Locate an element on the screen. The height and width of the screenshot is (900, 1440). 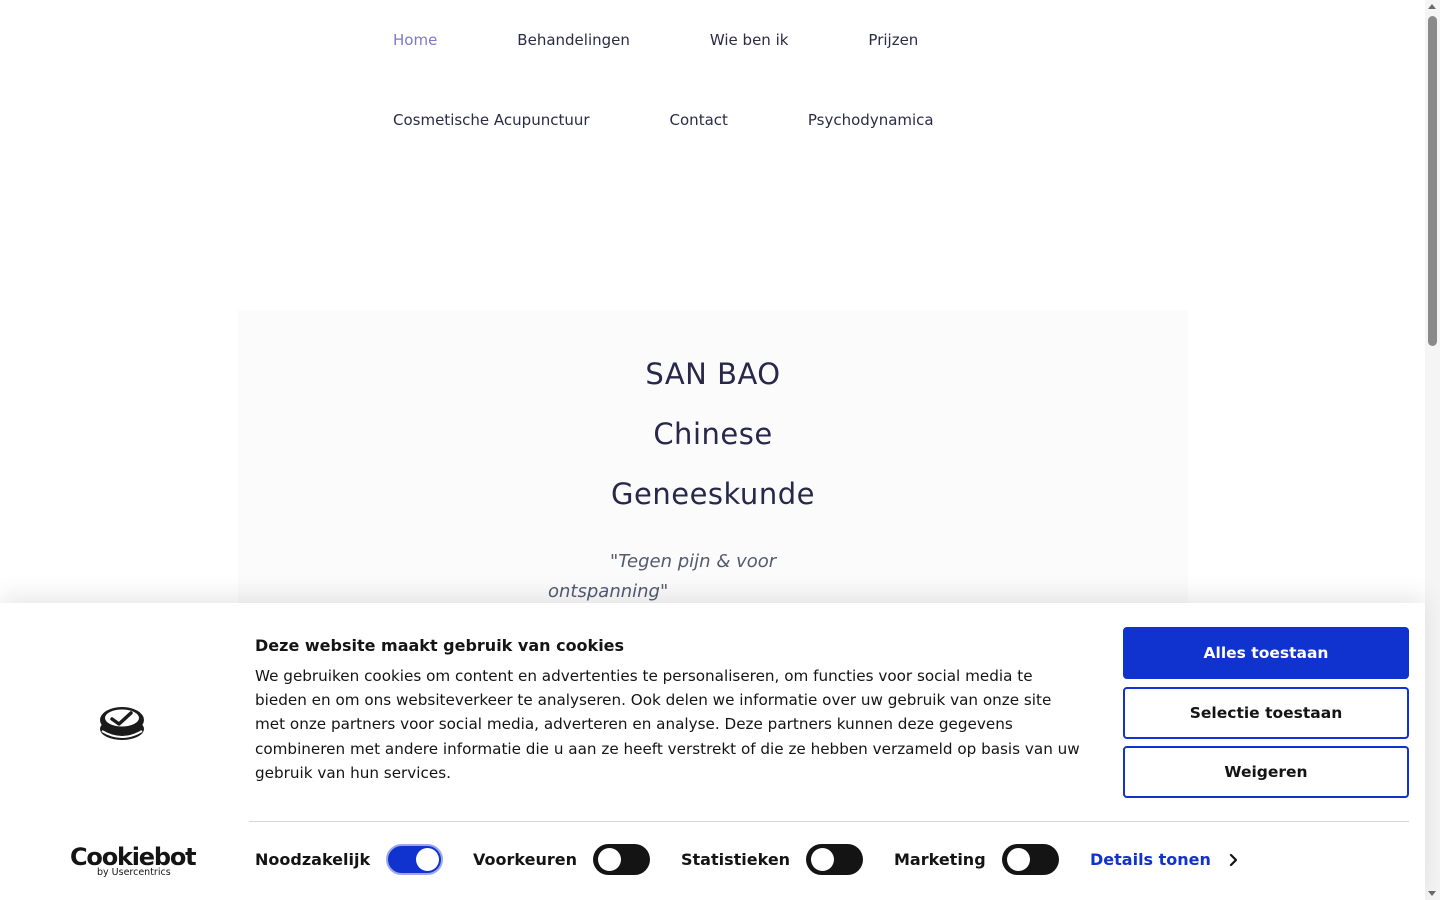
page-scrollbar is located at coordinates (1432, 450).